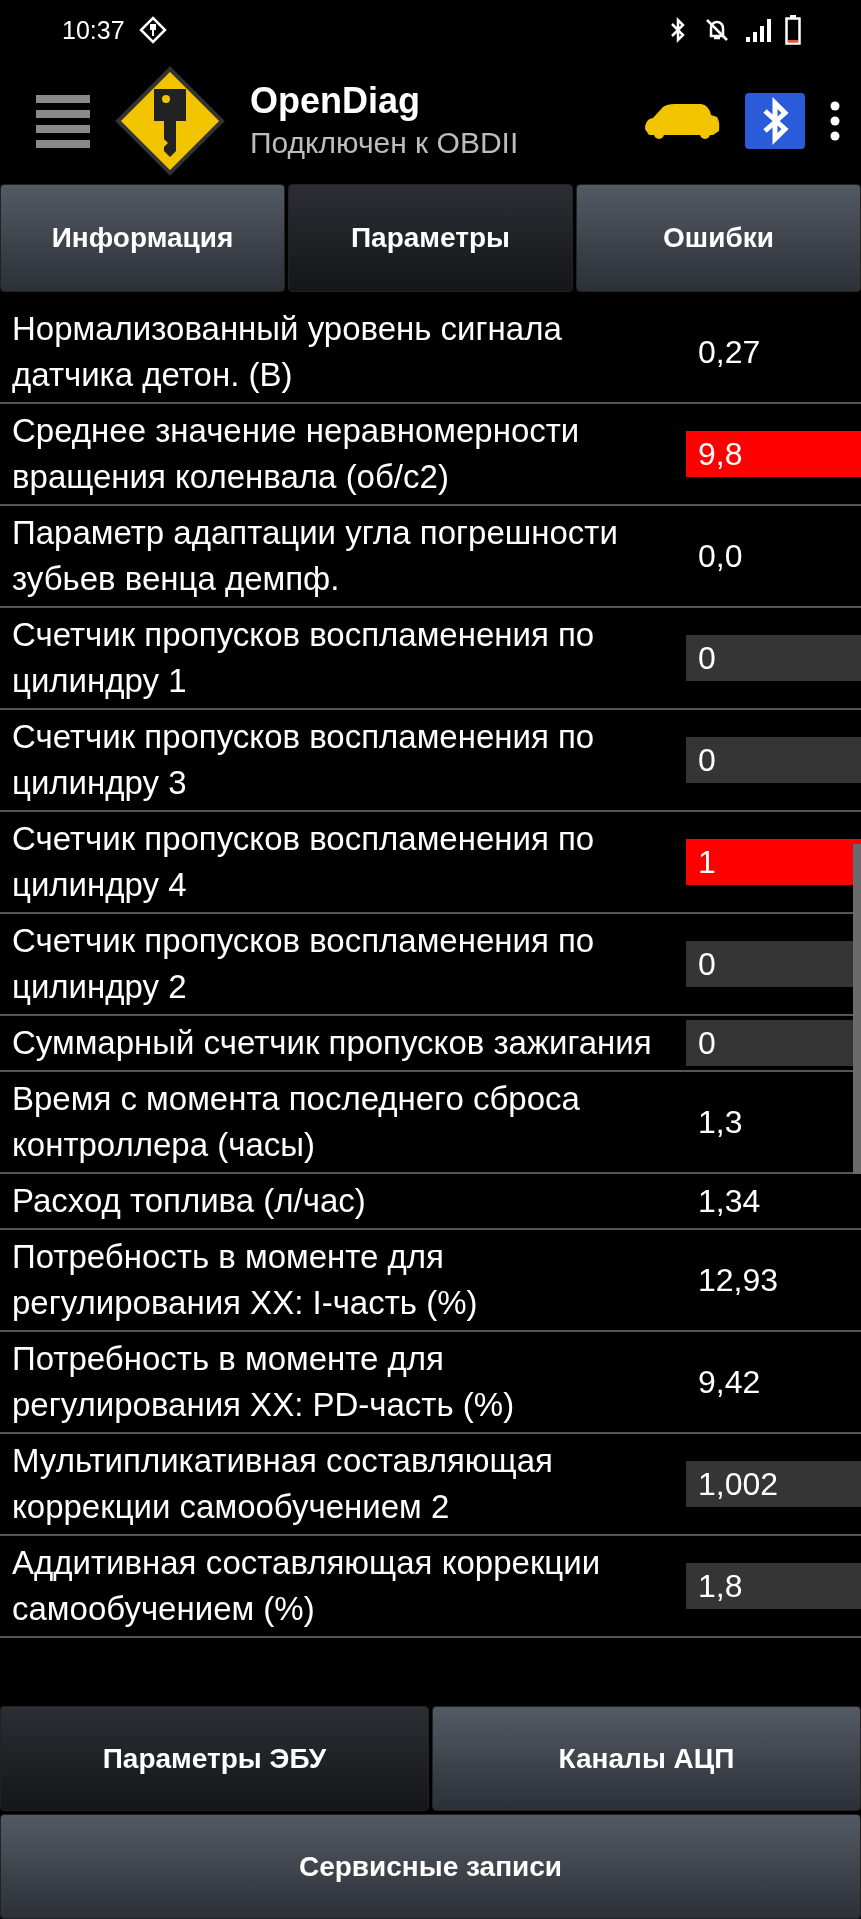 The width and height of the screenshot is (861, 1919). What do you see at coordinates (430, 1866) in the screenshot?
I see `section-button: Сервисные записи` at bounding box center [430, 1866].